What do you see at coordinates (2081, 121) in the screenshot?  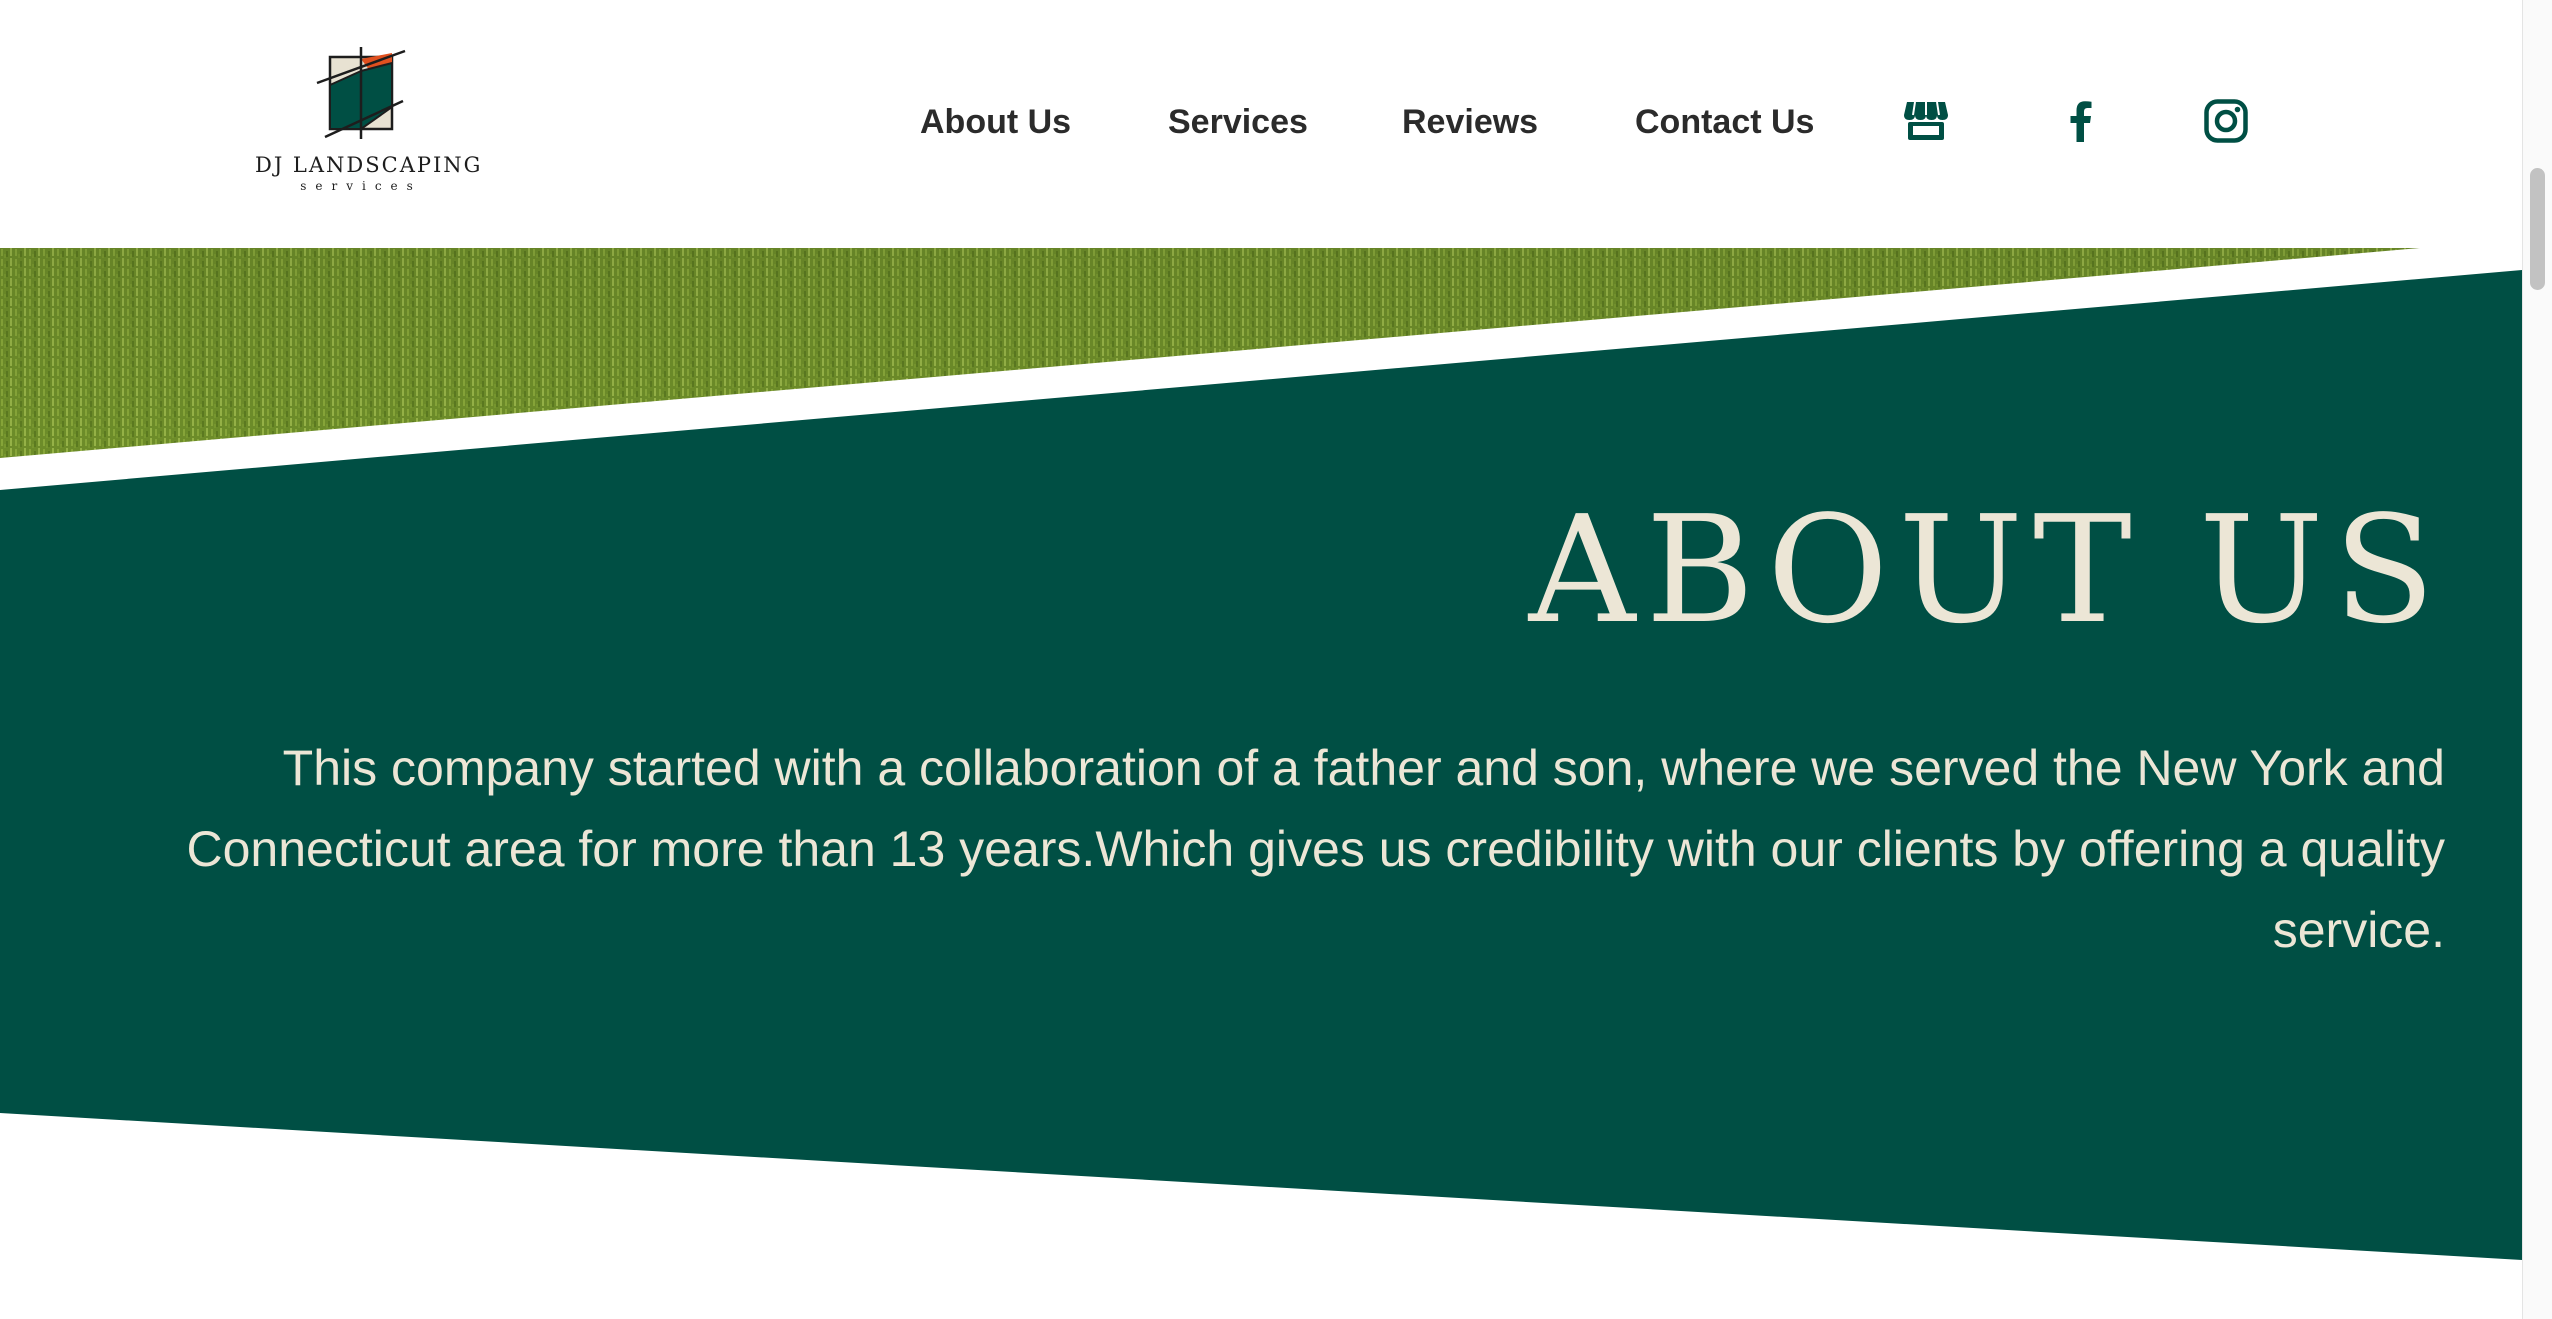 I see `facebook-icon` at bounding box center [2081, 121].